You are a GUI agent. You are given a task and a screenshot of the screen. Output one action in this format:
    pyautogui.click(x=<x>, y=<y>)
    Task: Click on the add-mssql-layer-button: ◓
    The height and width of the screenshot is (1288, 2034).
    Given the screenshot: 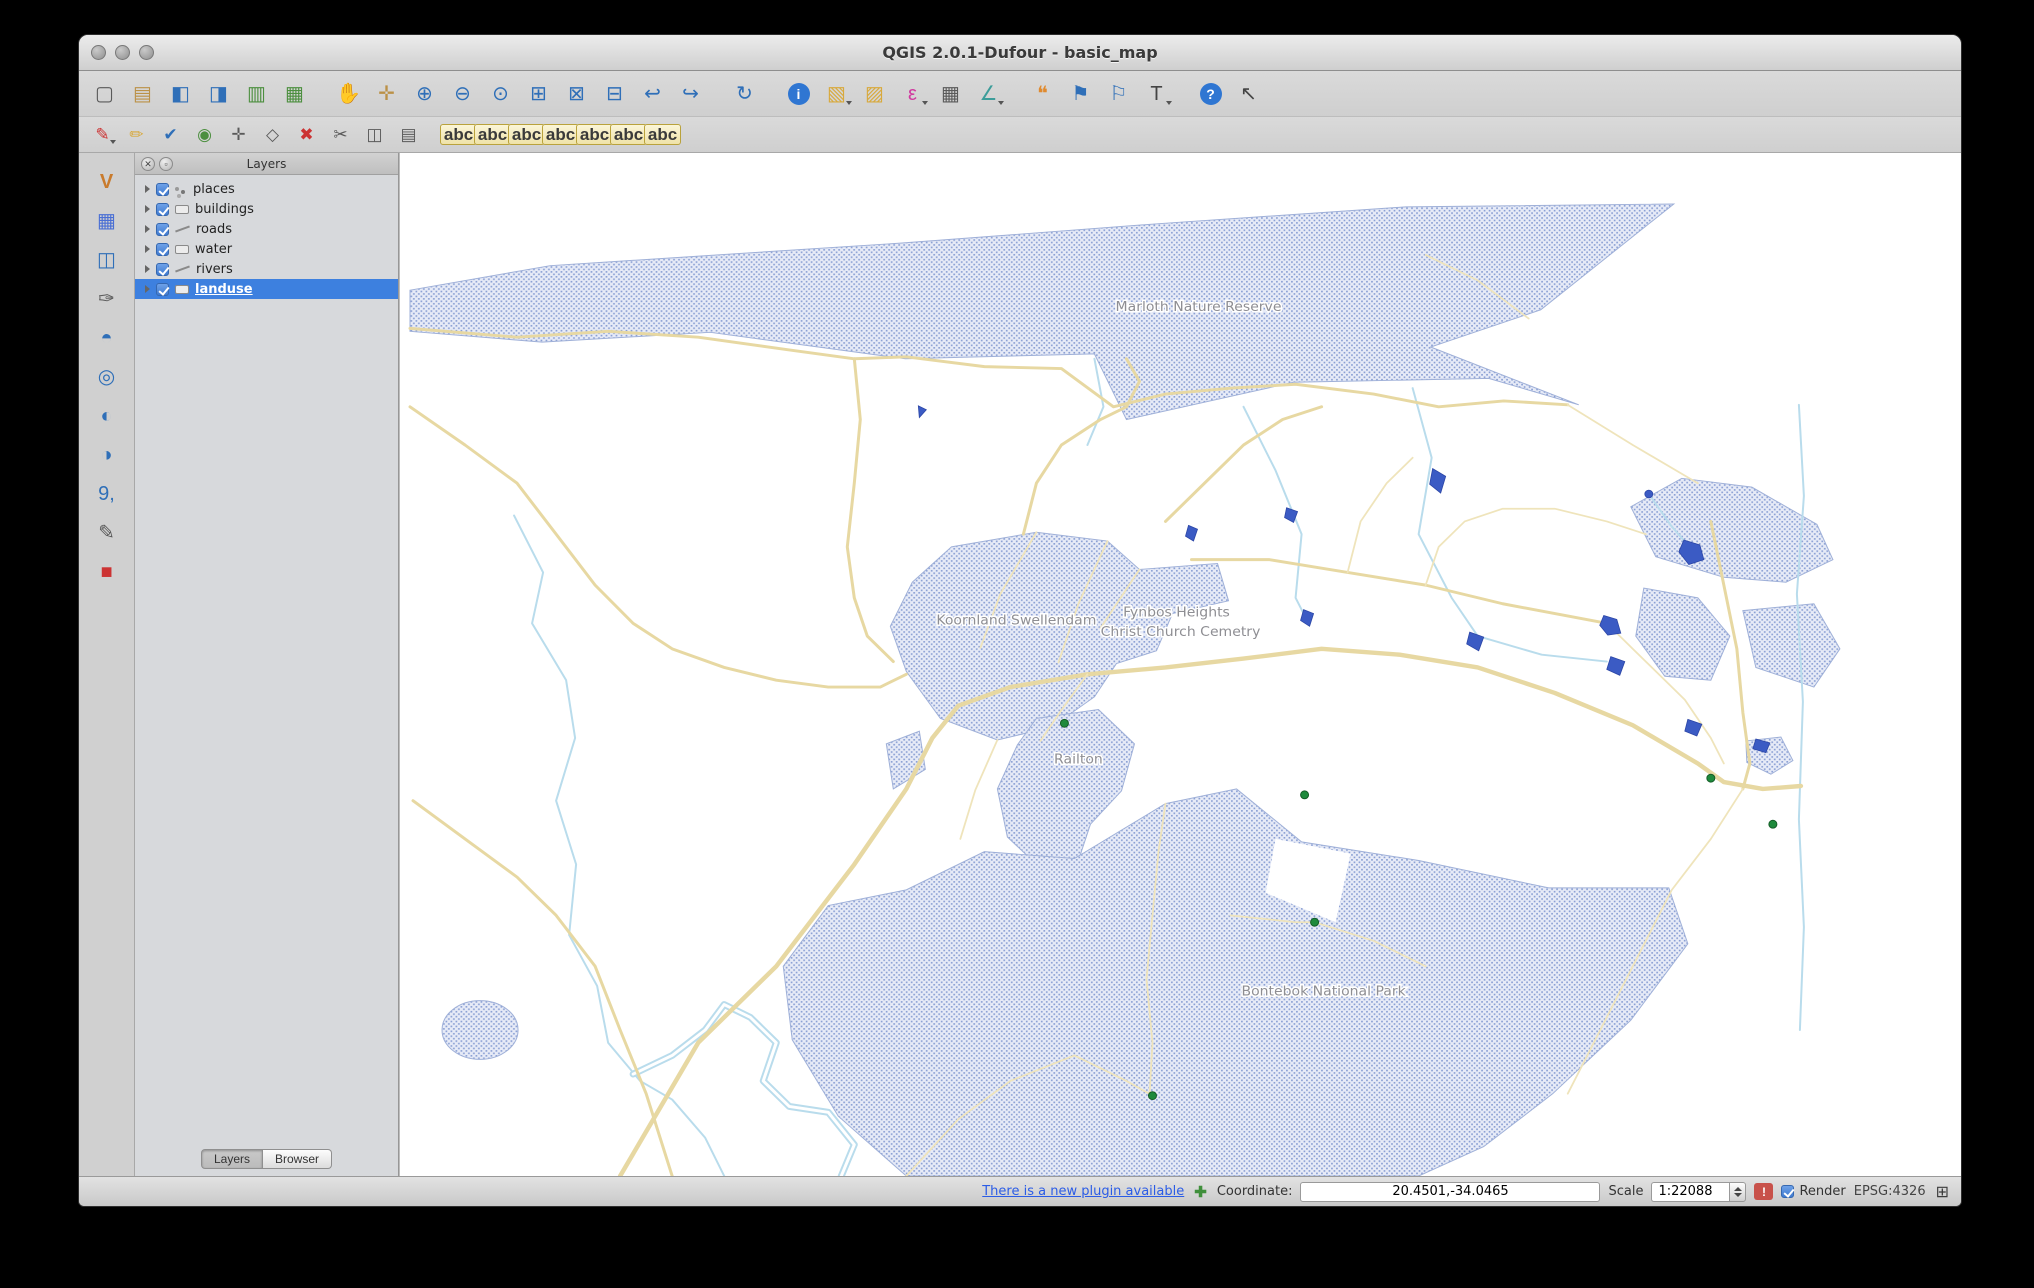 What is the action you would take?
    pyautogui.click(x=107, y=338)
    